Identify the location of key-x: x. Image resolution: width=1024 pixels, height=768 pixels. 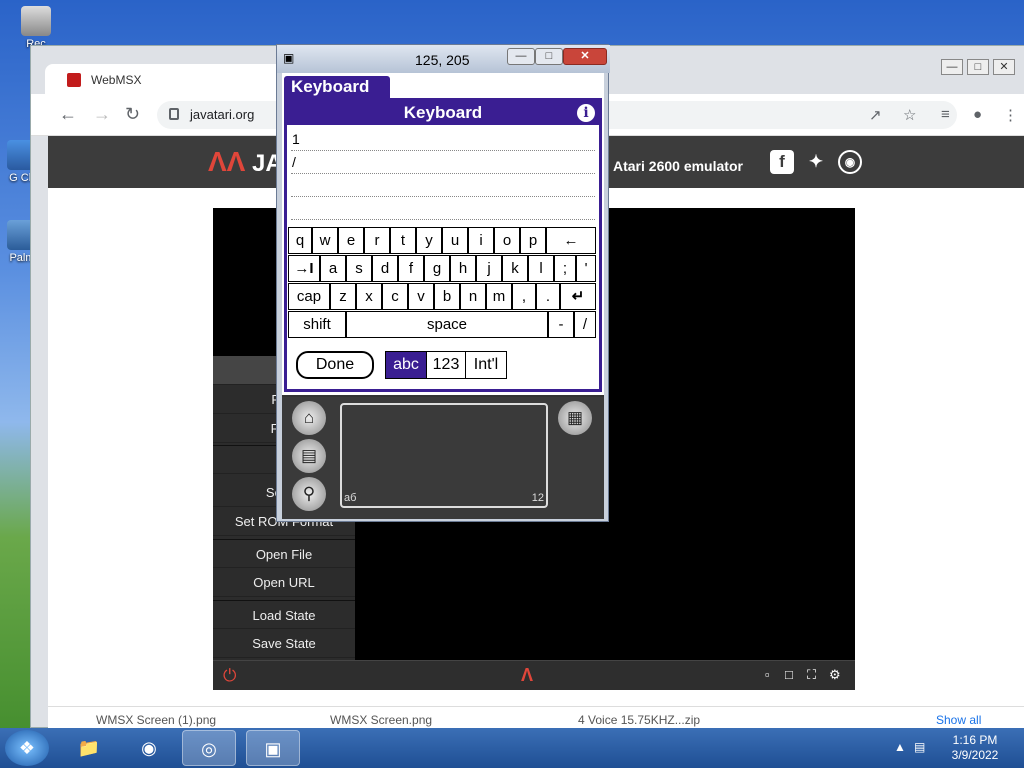
(369, 296).